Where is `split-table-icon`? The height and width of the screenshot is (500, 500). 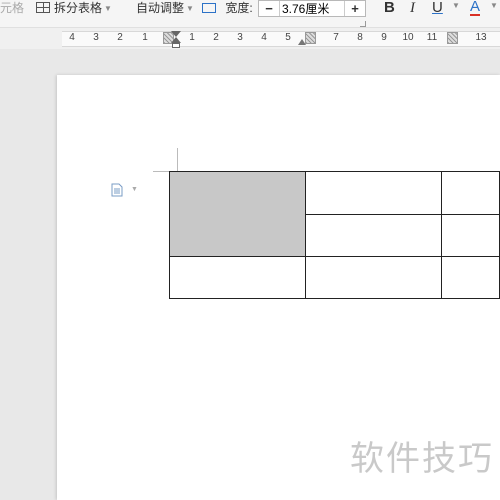 split-table-icon is located at coordinates (43, 7).